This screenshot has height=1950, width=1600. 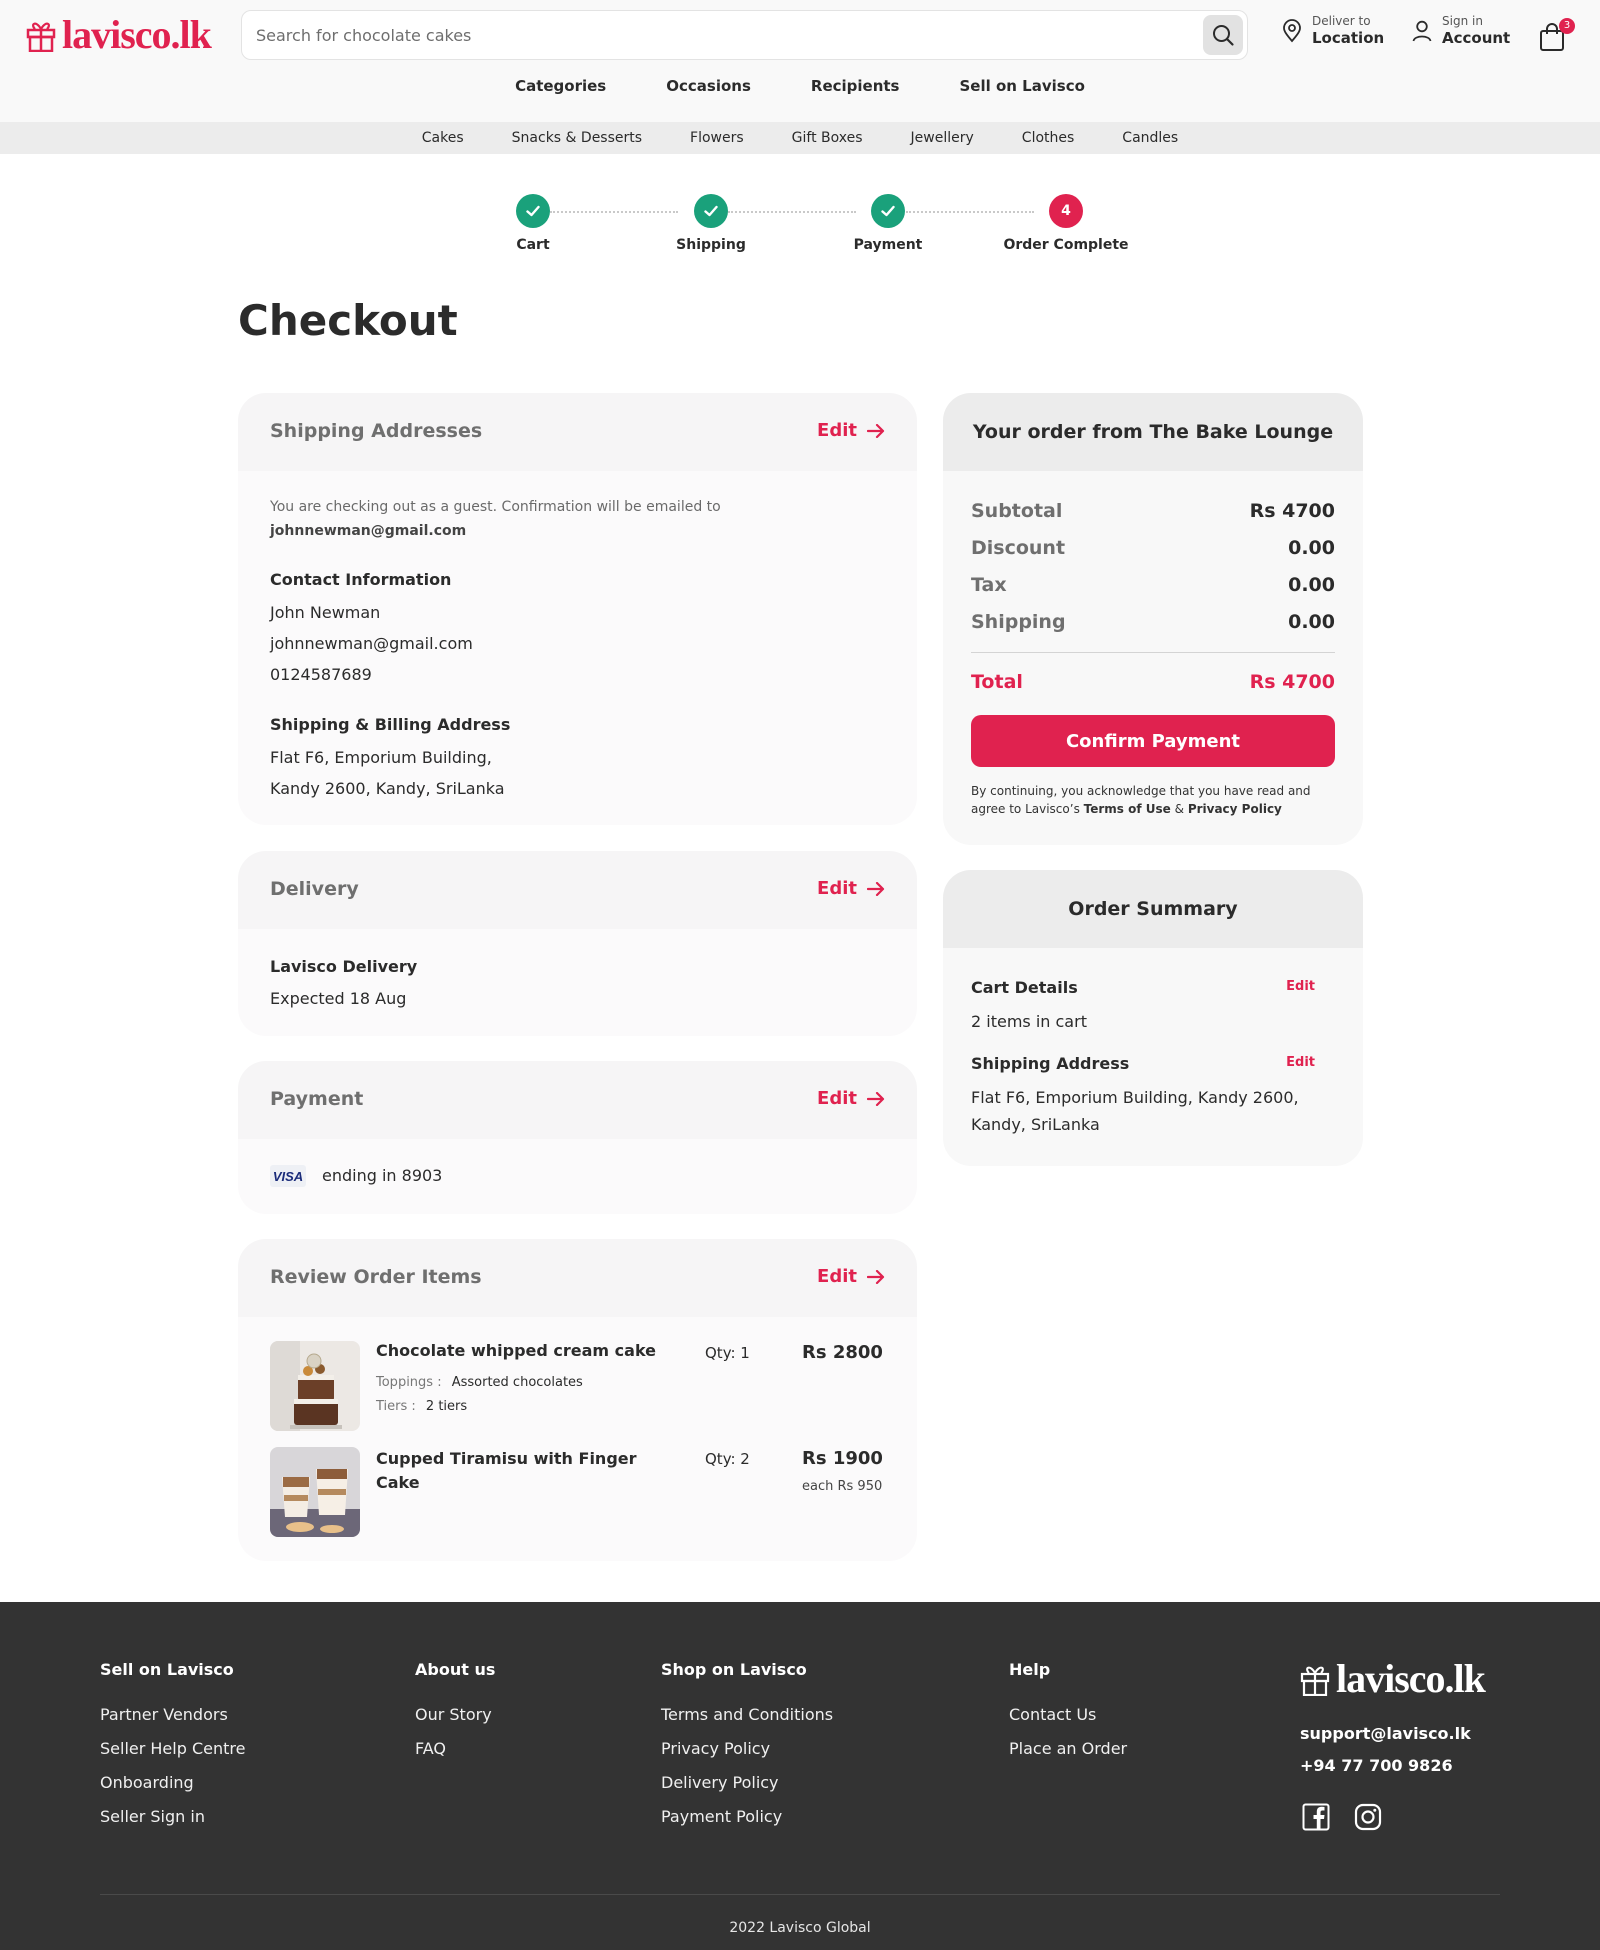 I want to click on category-gift-boxes: Gift Boxes, so click(x=827, y=138).